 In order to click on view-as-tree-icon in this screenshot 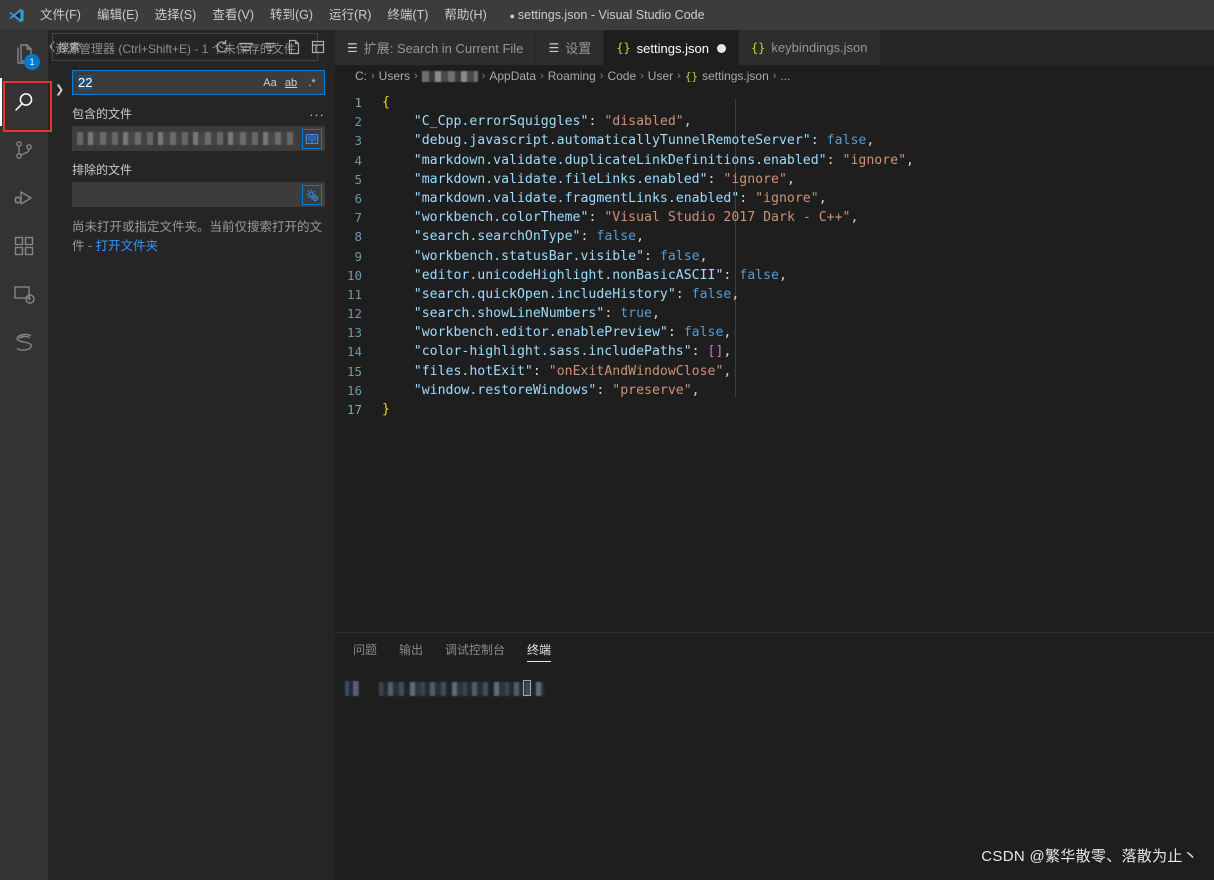, I will do `click(318, 47)`.